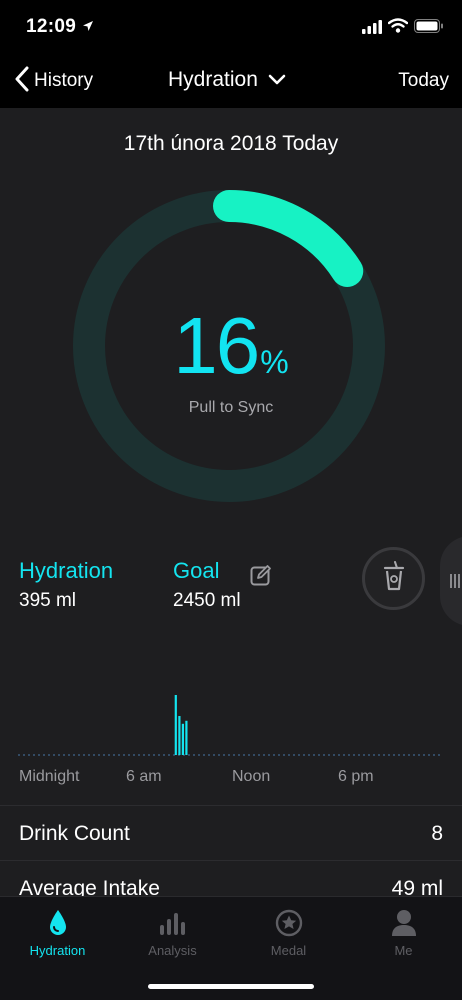  Describe the element at coordinates (216, 345) in the screenshot. I see `percent-value: 16` at that location.